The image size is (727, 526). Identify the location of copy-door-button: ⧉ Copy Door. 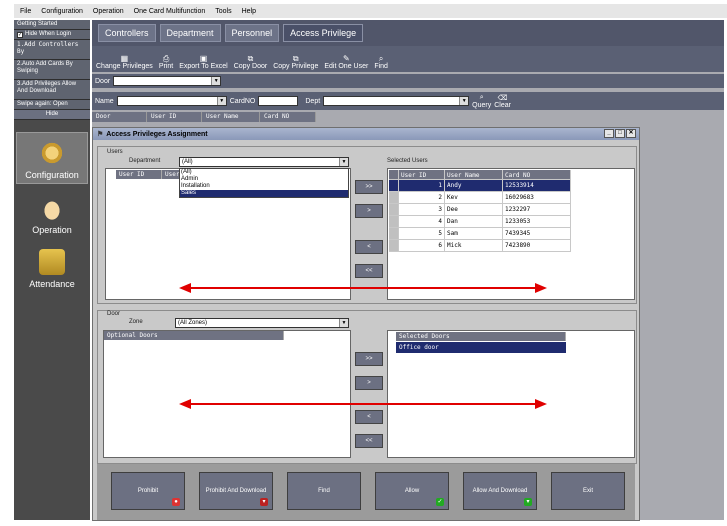
(250, 62).